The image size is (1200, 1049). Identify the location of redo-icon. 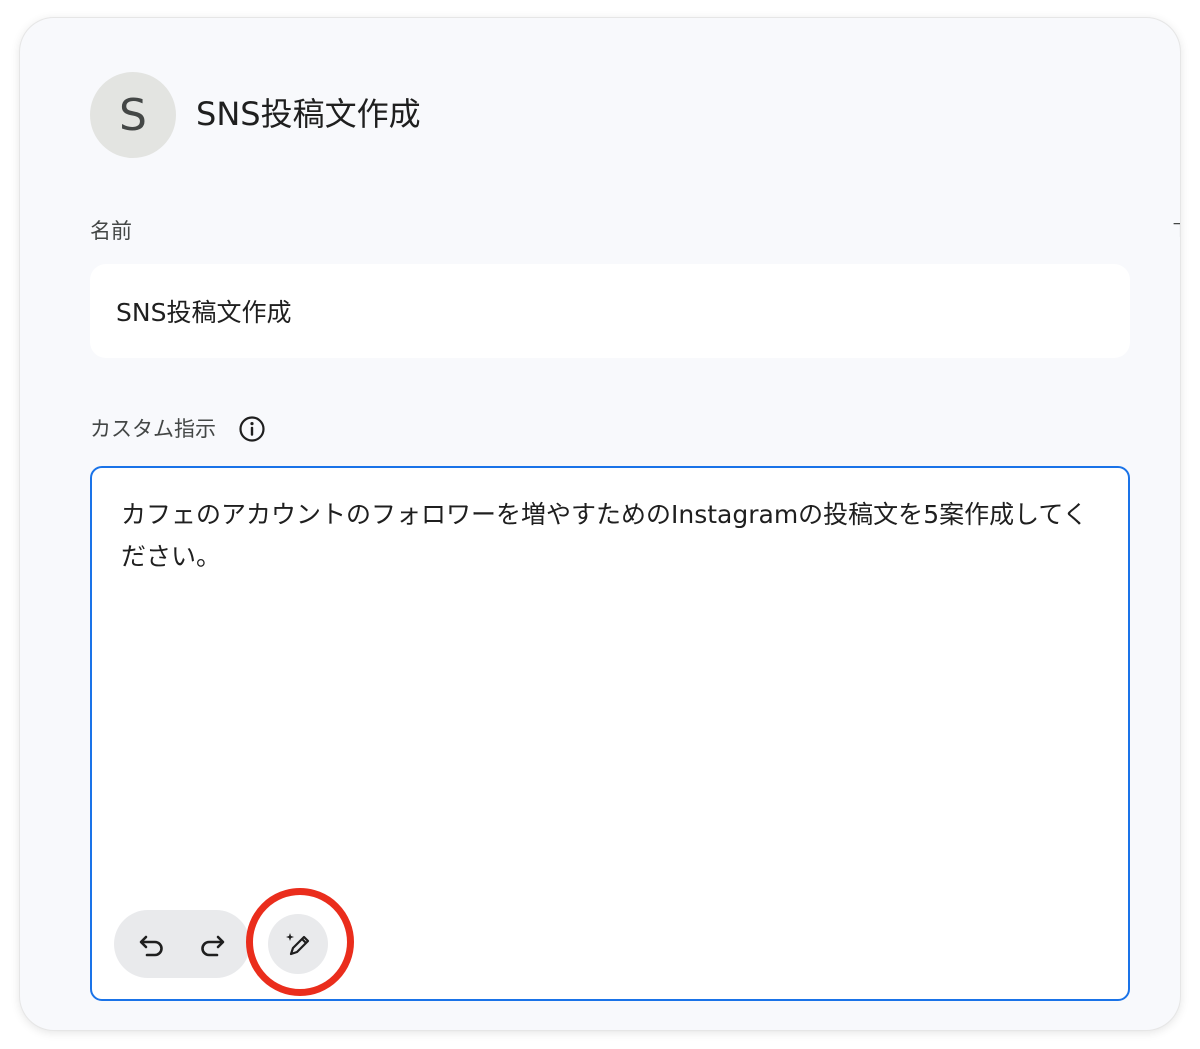
(213, 946).